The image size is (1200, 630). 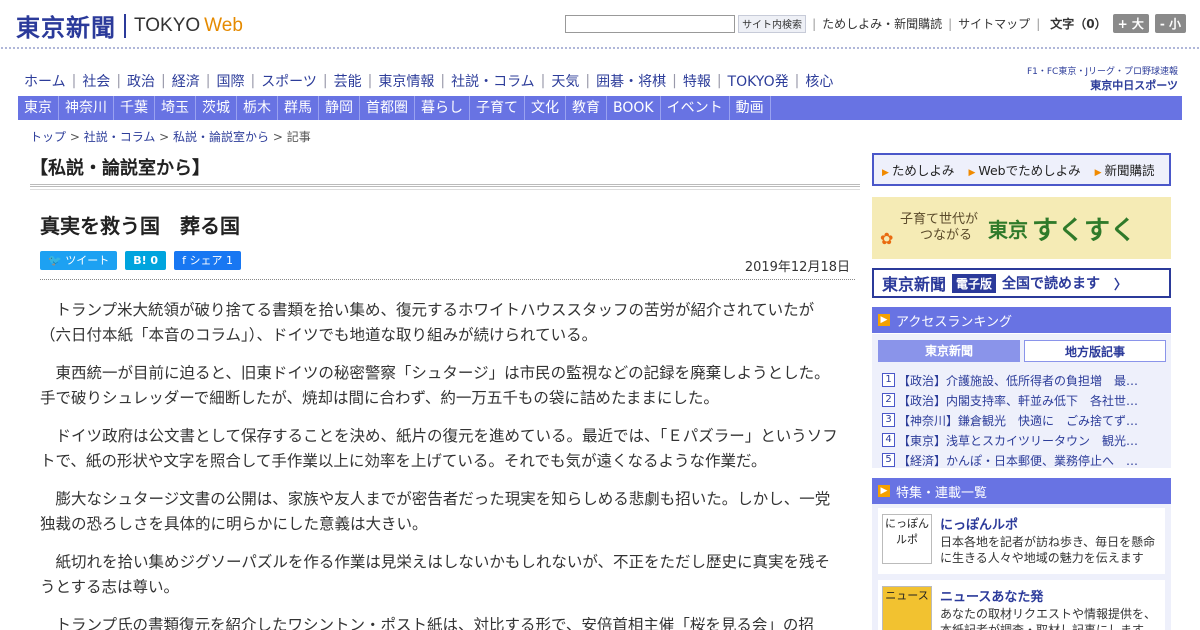 What do you see at coordinates (129, 25) in the screenshot?
I see `site-logo: 東京新聞 TOKYO Web` at bounding box center [129, 25].